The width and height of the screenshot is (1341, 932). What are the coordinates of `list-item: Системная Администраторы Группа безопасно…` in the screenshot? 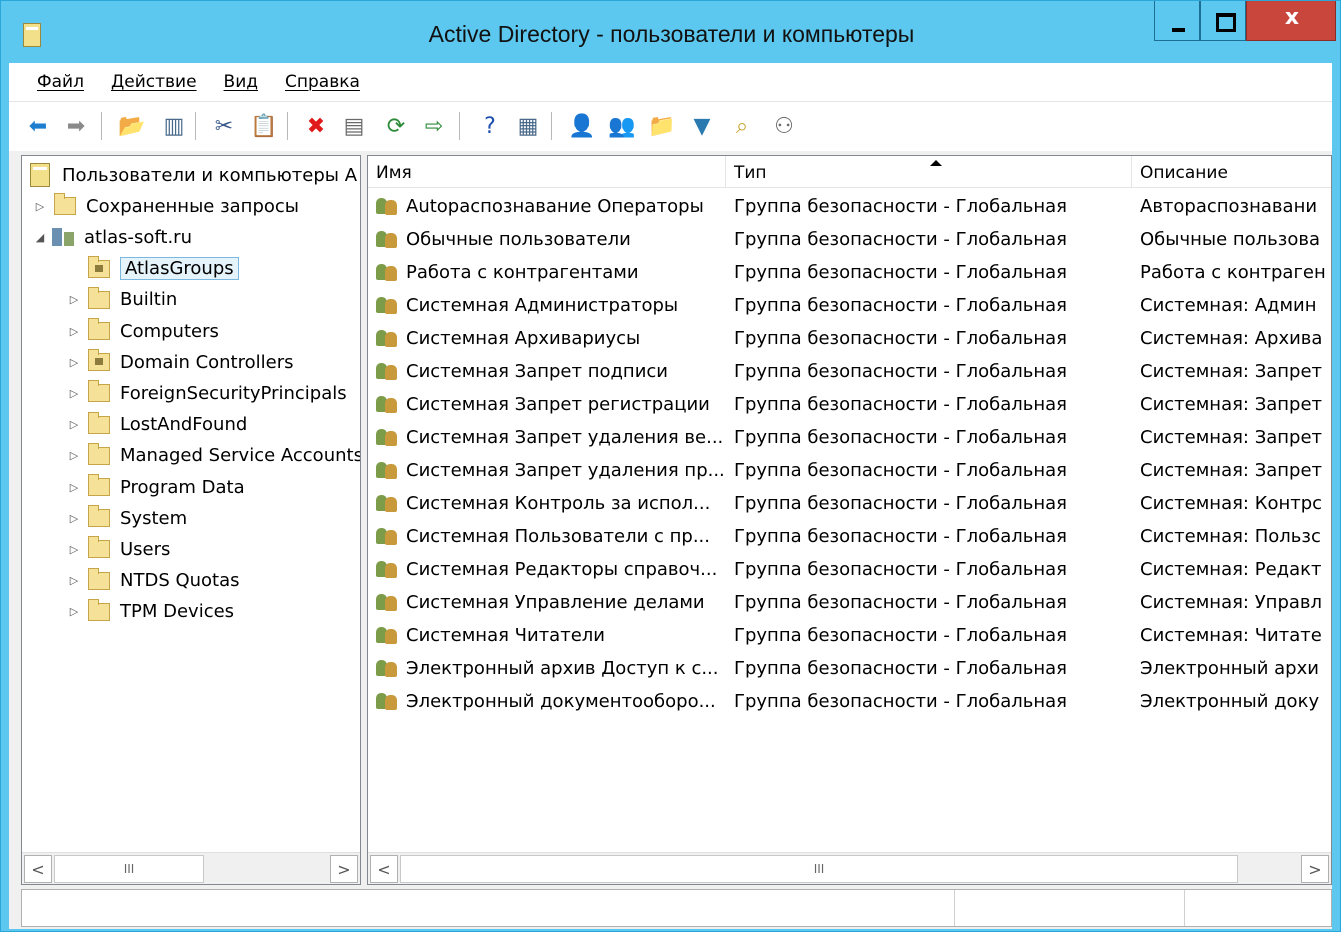 It's located at (849, 305).